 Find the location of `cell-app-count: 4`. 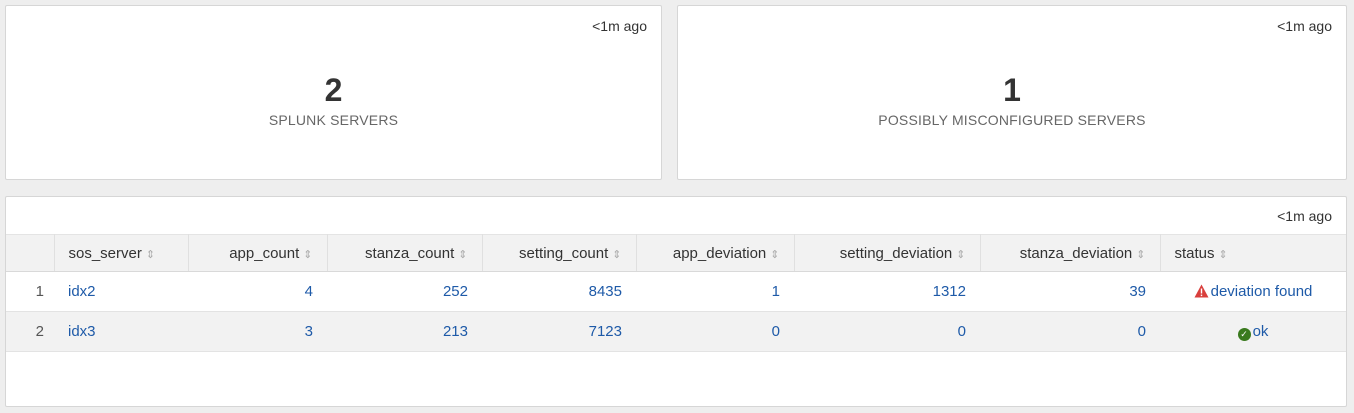

cell-app-count: 4 is located at coordinates (257, 292).